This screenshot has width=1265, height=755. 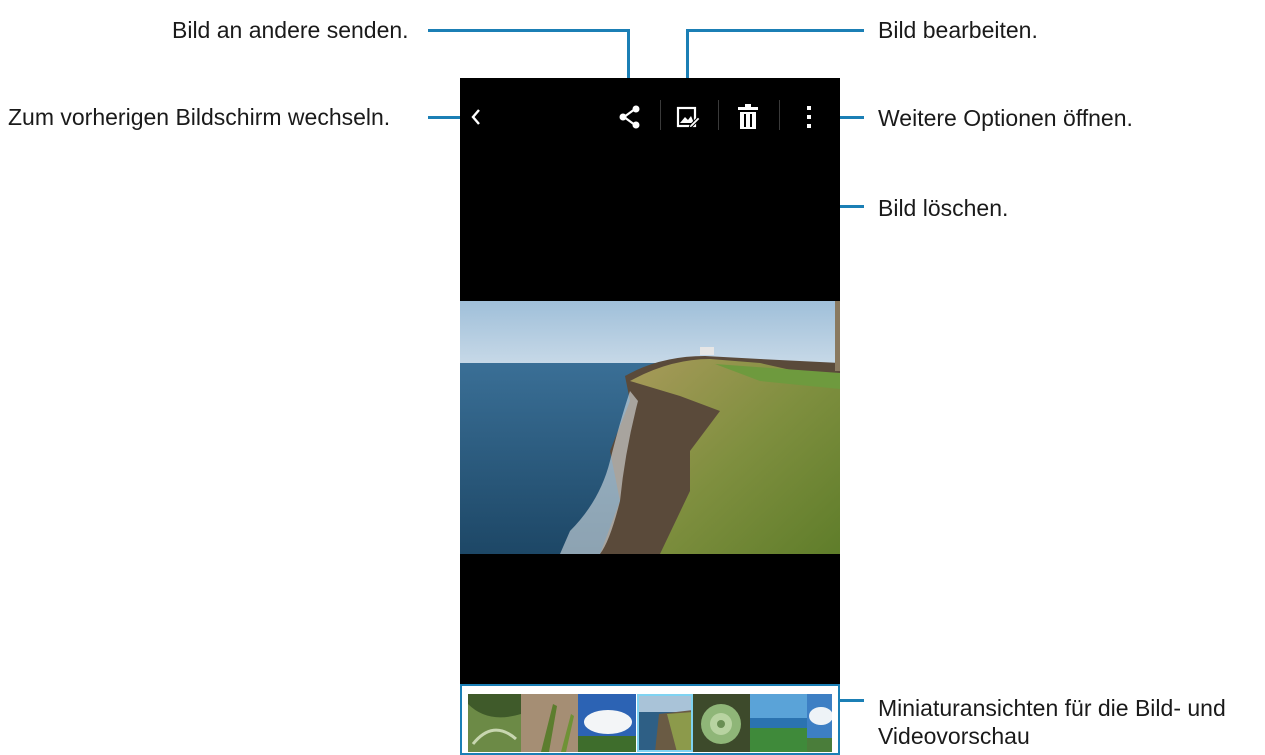 I want to click on trash-icon, so click(x=748, y=117).